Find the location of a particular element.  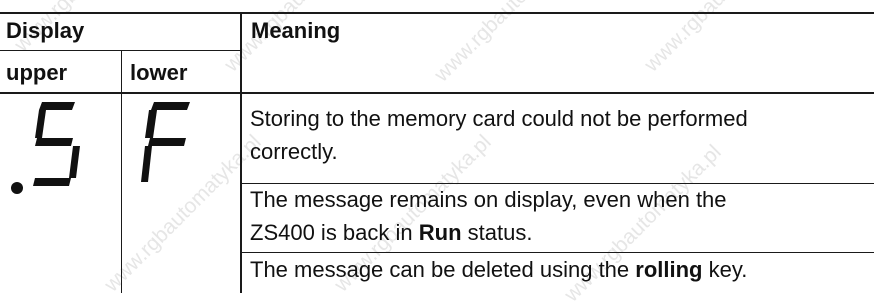

run-keyword: Run is located at coordinates (440, 232).